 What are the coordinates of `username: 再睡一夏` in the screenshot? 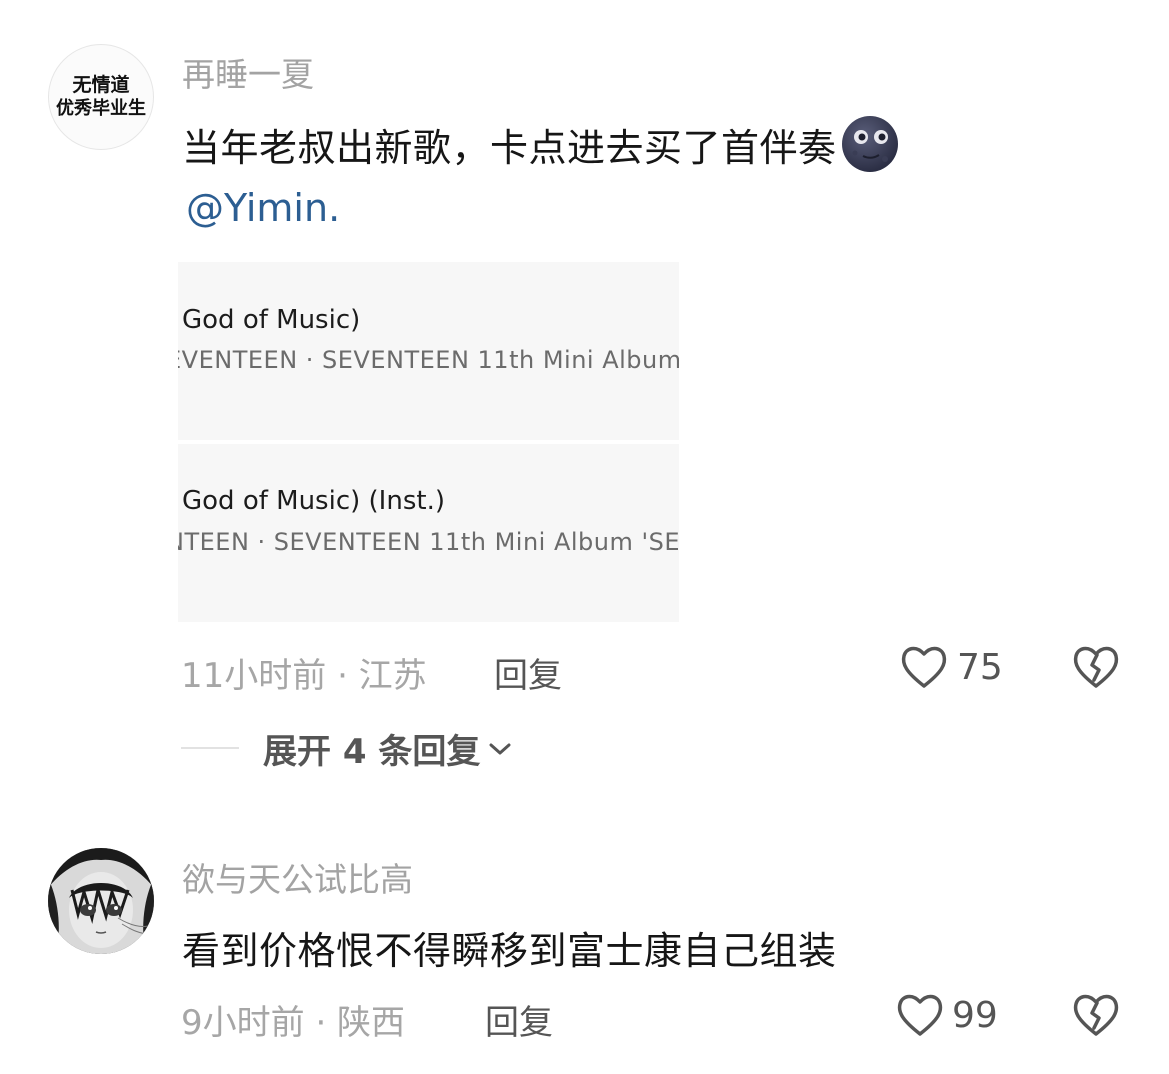 It's located at (248, 72).